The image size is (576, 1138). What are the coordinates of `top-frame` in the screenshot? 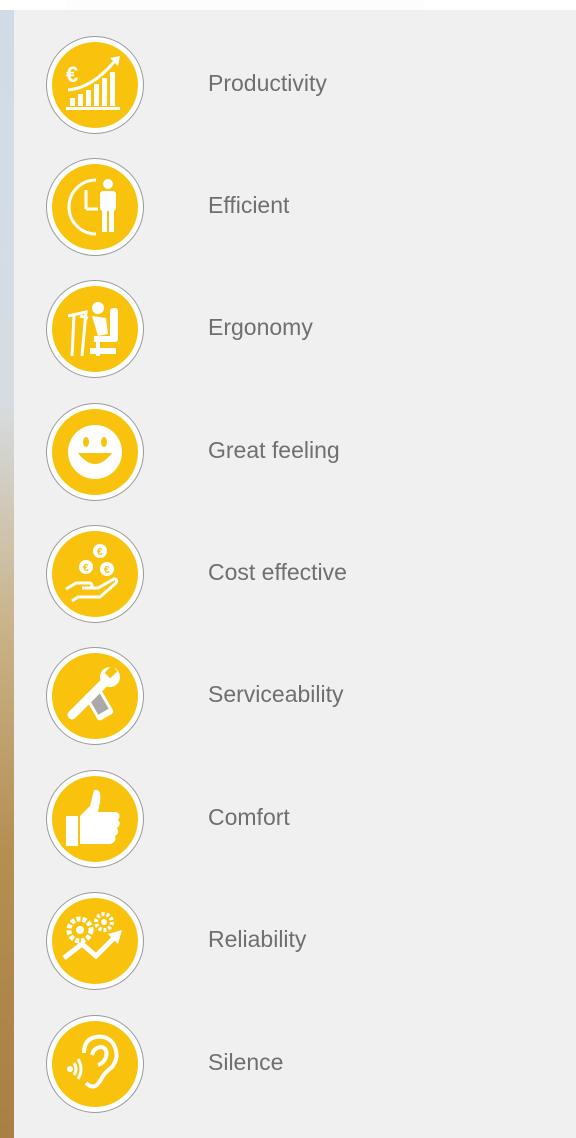 It's located at (288, 5).